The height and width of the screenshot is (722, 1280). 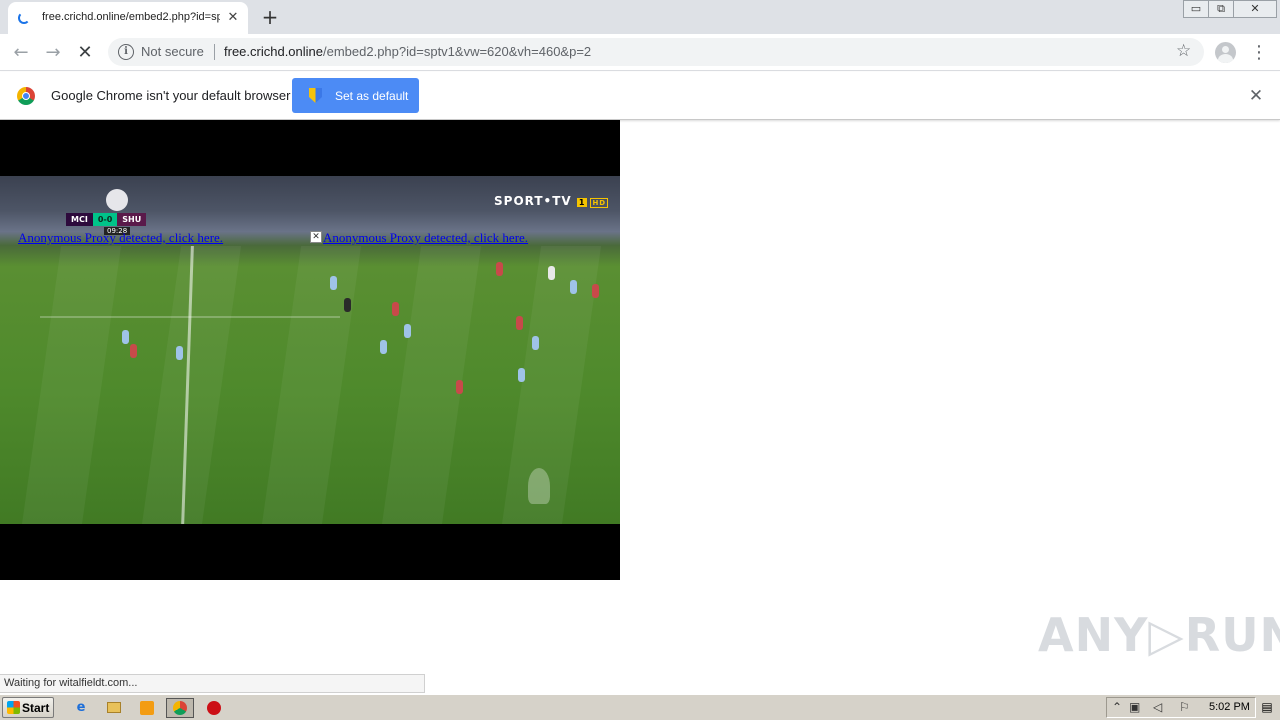 I want to click on channel-logo: SPORT•TV 1 HD, so click(x=551, y=201).